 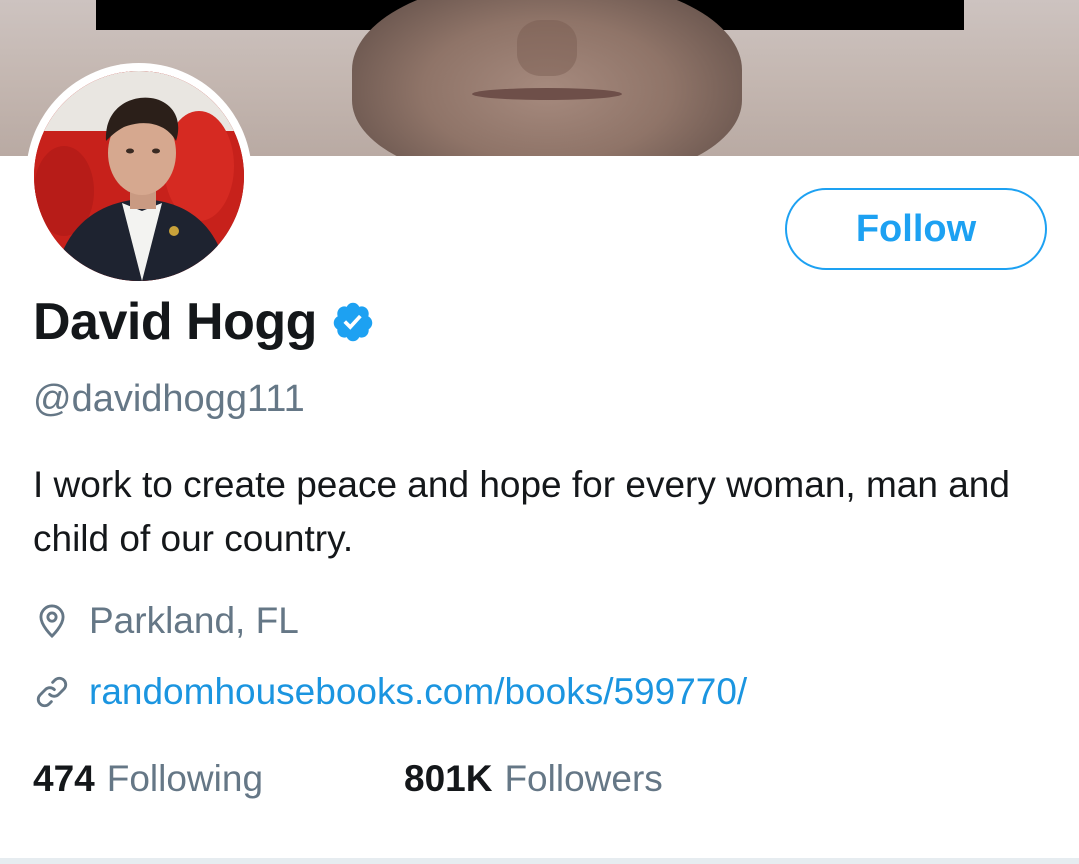 I want to click on location-pin-icon, so click(x=52, y=621).